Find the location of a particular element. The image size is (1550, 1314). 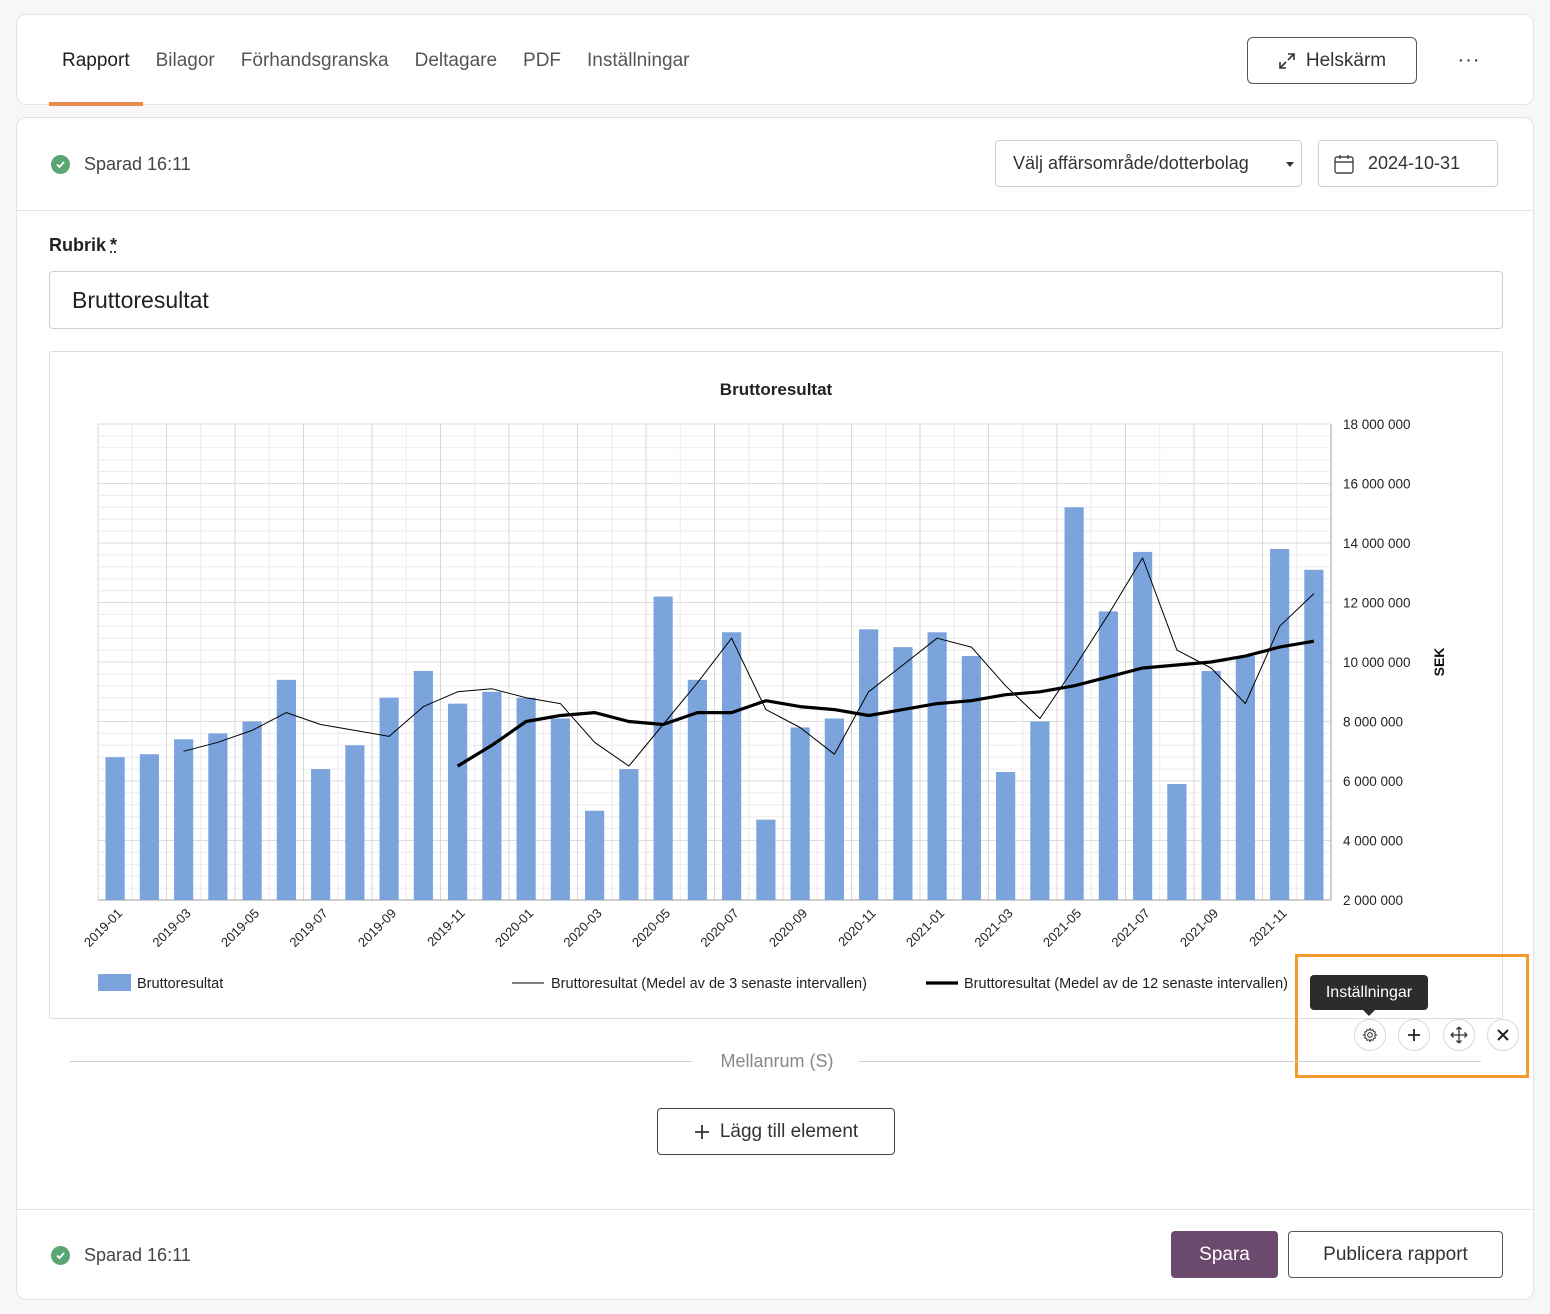

fullscreen-button: Helskärm is located at coordinates (1332, 60).